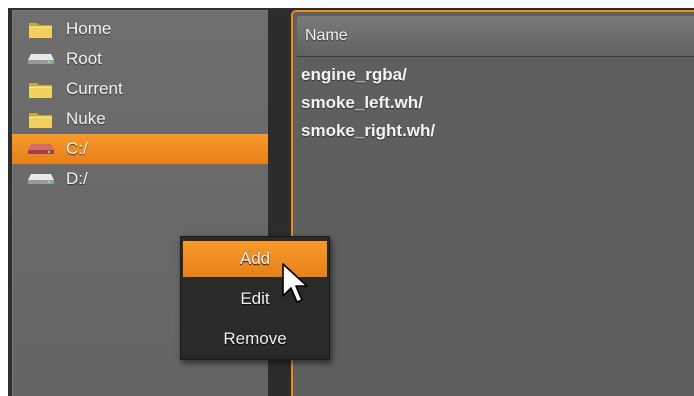 This screenshot has width=694, height=396. I want to click on file-name: smoke_left.wh/, so click(362, 102).